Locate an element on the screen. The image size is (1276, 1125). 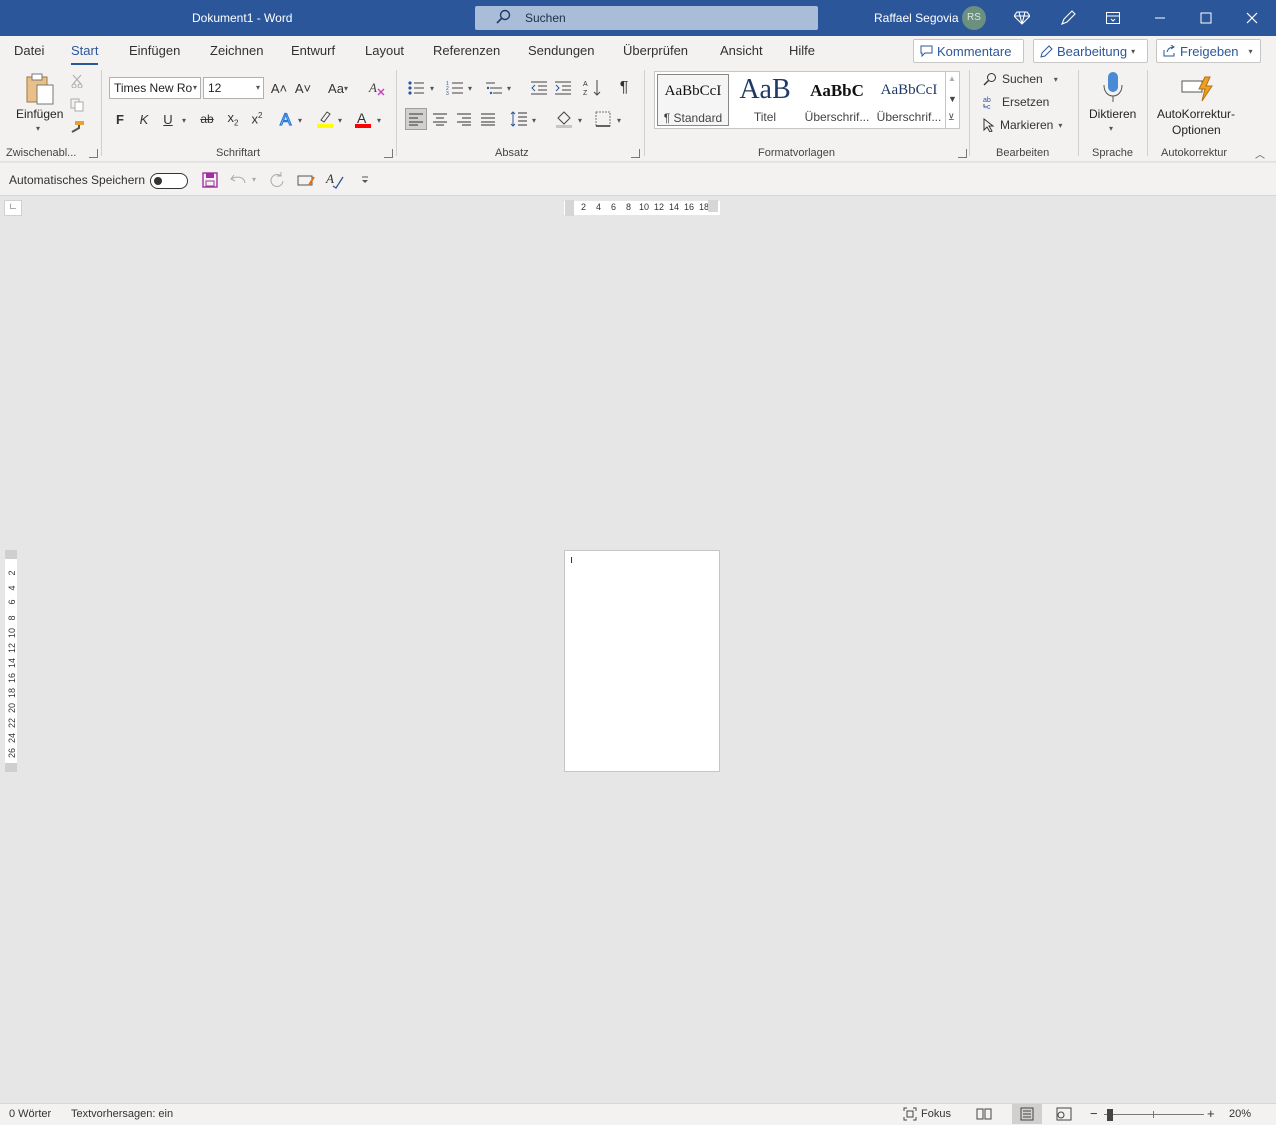
vertical-ruler: 2 4 6 8 10 12 14 16 18 20 22 24 26 is located at coordinates (11, 661).